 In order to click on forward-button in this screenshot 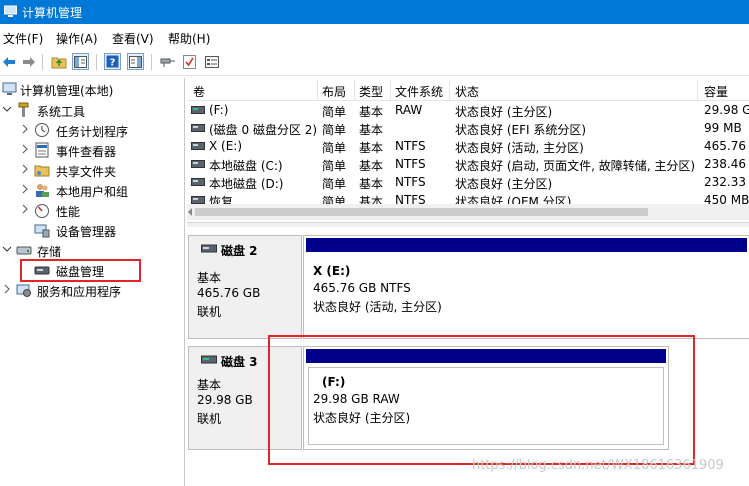, I will do `click(28, 61)`.